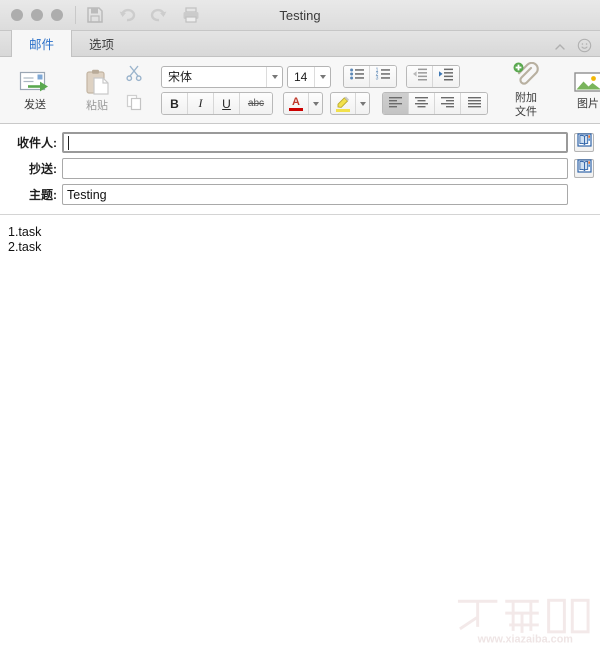 This screenshot has height=653, width=600. I want to click on font-size-chevron-down-icon, so click(322, 76).